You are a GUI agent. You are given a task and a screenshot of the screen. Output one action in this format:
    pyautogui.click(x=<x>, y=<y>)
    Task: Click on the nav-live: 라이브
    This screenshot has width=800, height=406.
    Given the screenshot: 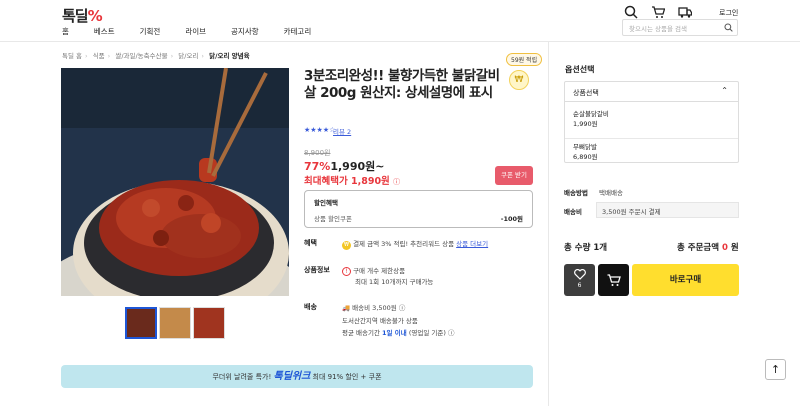 What is the action you would take?
    pyautogui.click(x=195, y=31)
    